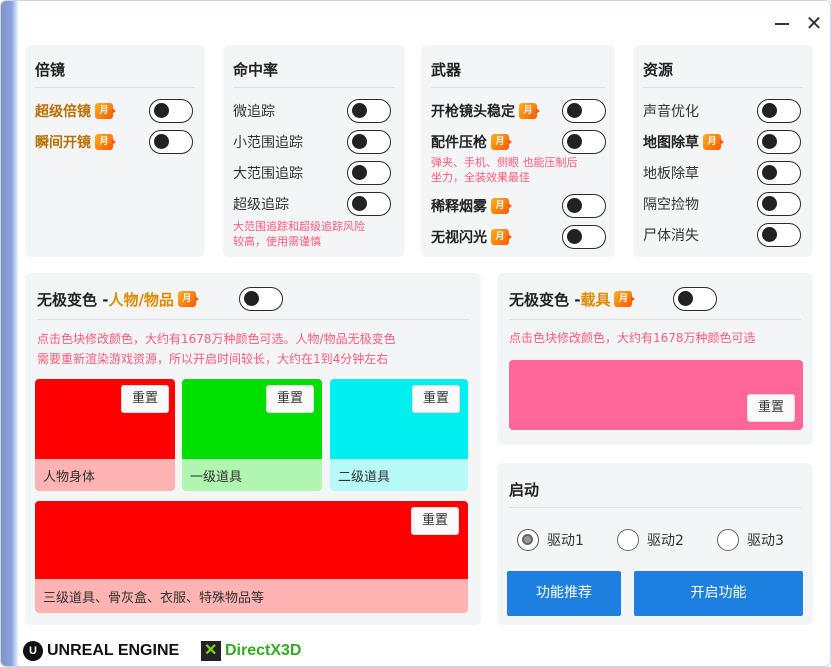 This screenshot has width=831, height=667. What do you see at coordinates (251, 596) in the screenshot?
I see `swatch-label: 三级道具、骨灰盒、衣服、特殊物品等` at bounding box center [251, 596].